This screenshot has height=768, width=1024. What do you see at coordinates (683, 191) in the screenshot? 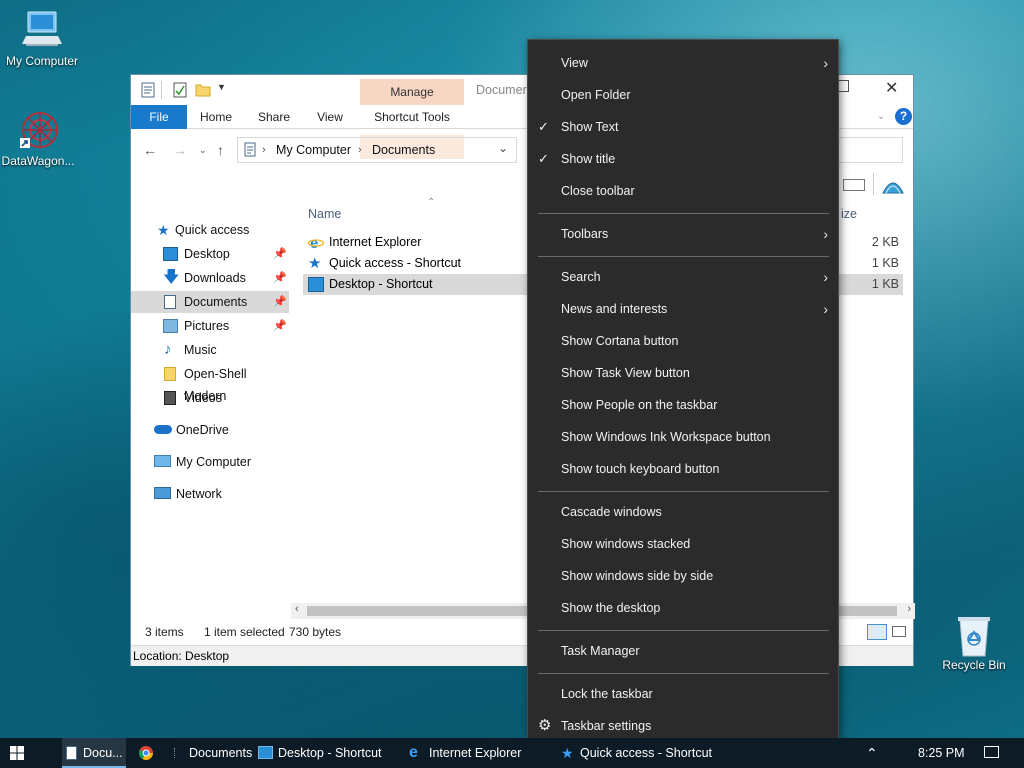
I see `menu-item-close-toolbar: Close toolbar` at bounding box center [683, 191].